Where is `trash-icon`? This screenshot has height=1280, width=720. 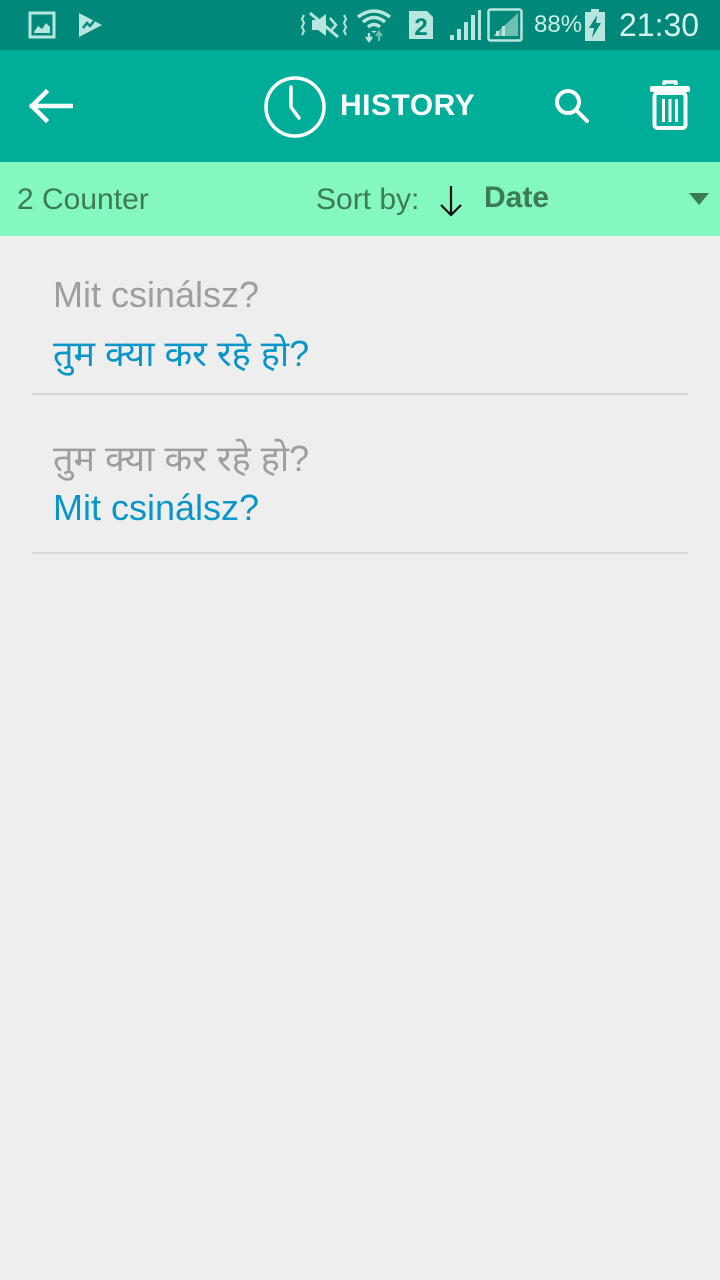
trash-icon is located at coordinates (670, 105).